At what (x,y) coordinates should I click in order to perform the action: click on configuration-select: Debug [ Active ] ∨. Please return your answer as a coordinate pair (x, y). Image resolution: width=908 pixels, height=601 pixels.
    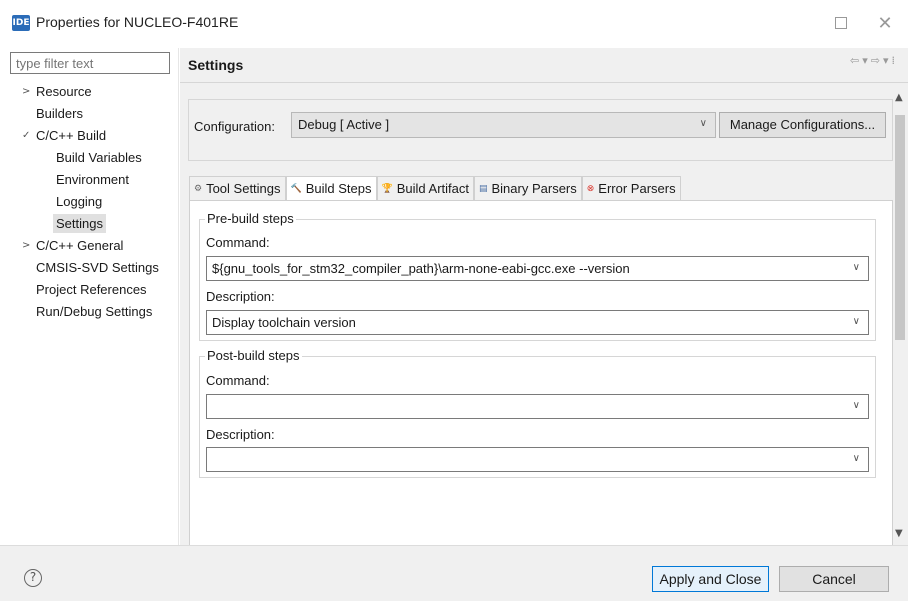
    Looking at the image, I should click on (503, 125).